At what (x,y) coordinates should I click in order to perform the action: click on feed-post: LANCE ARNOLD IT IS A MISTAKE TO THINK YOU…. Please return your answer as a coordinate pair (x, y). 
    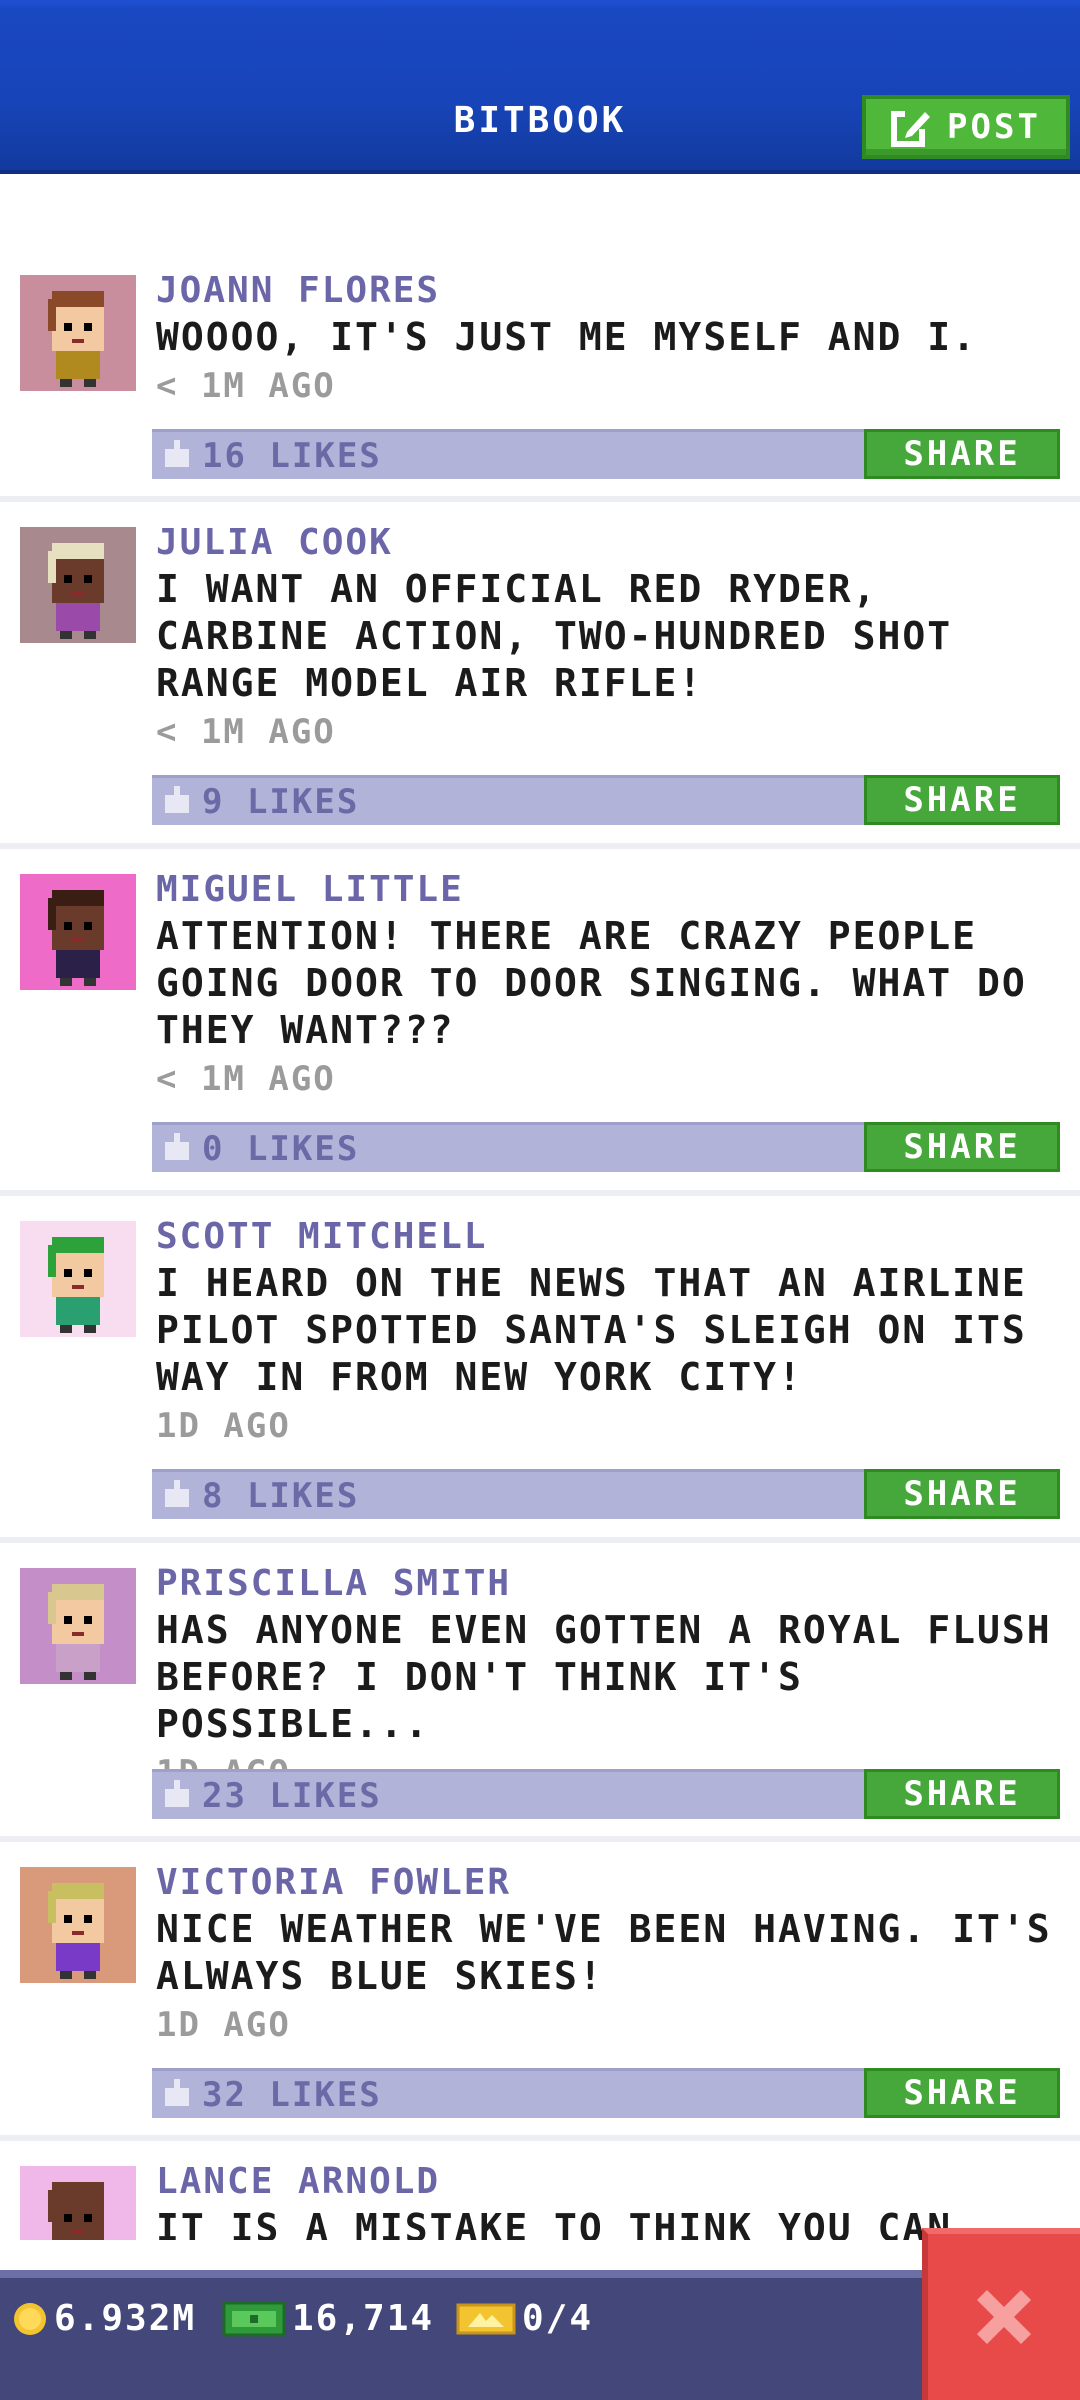
    Looking at the image, I should click on (540, 2190).